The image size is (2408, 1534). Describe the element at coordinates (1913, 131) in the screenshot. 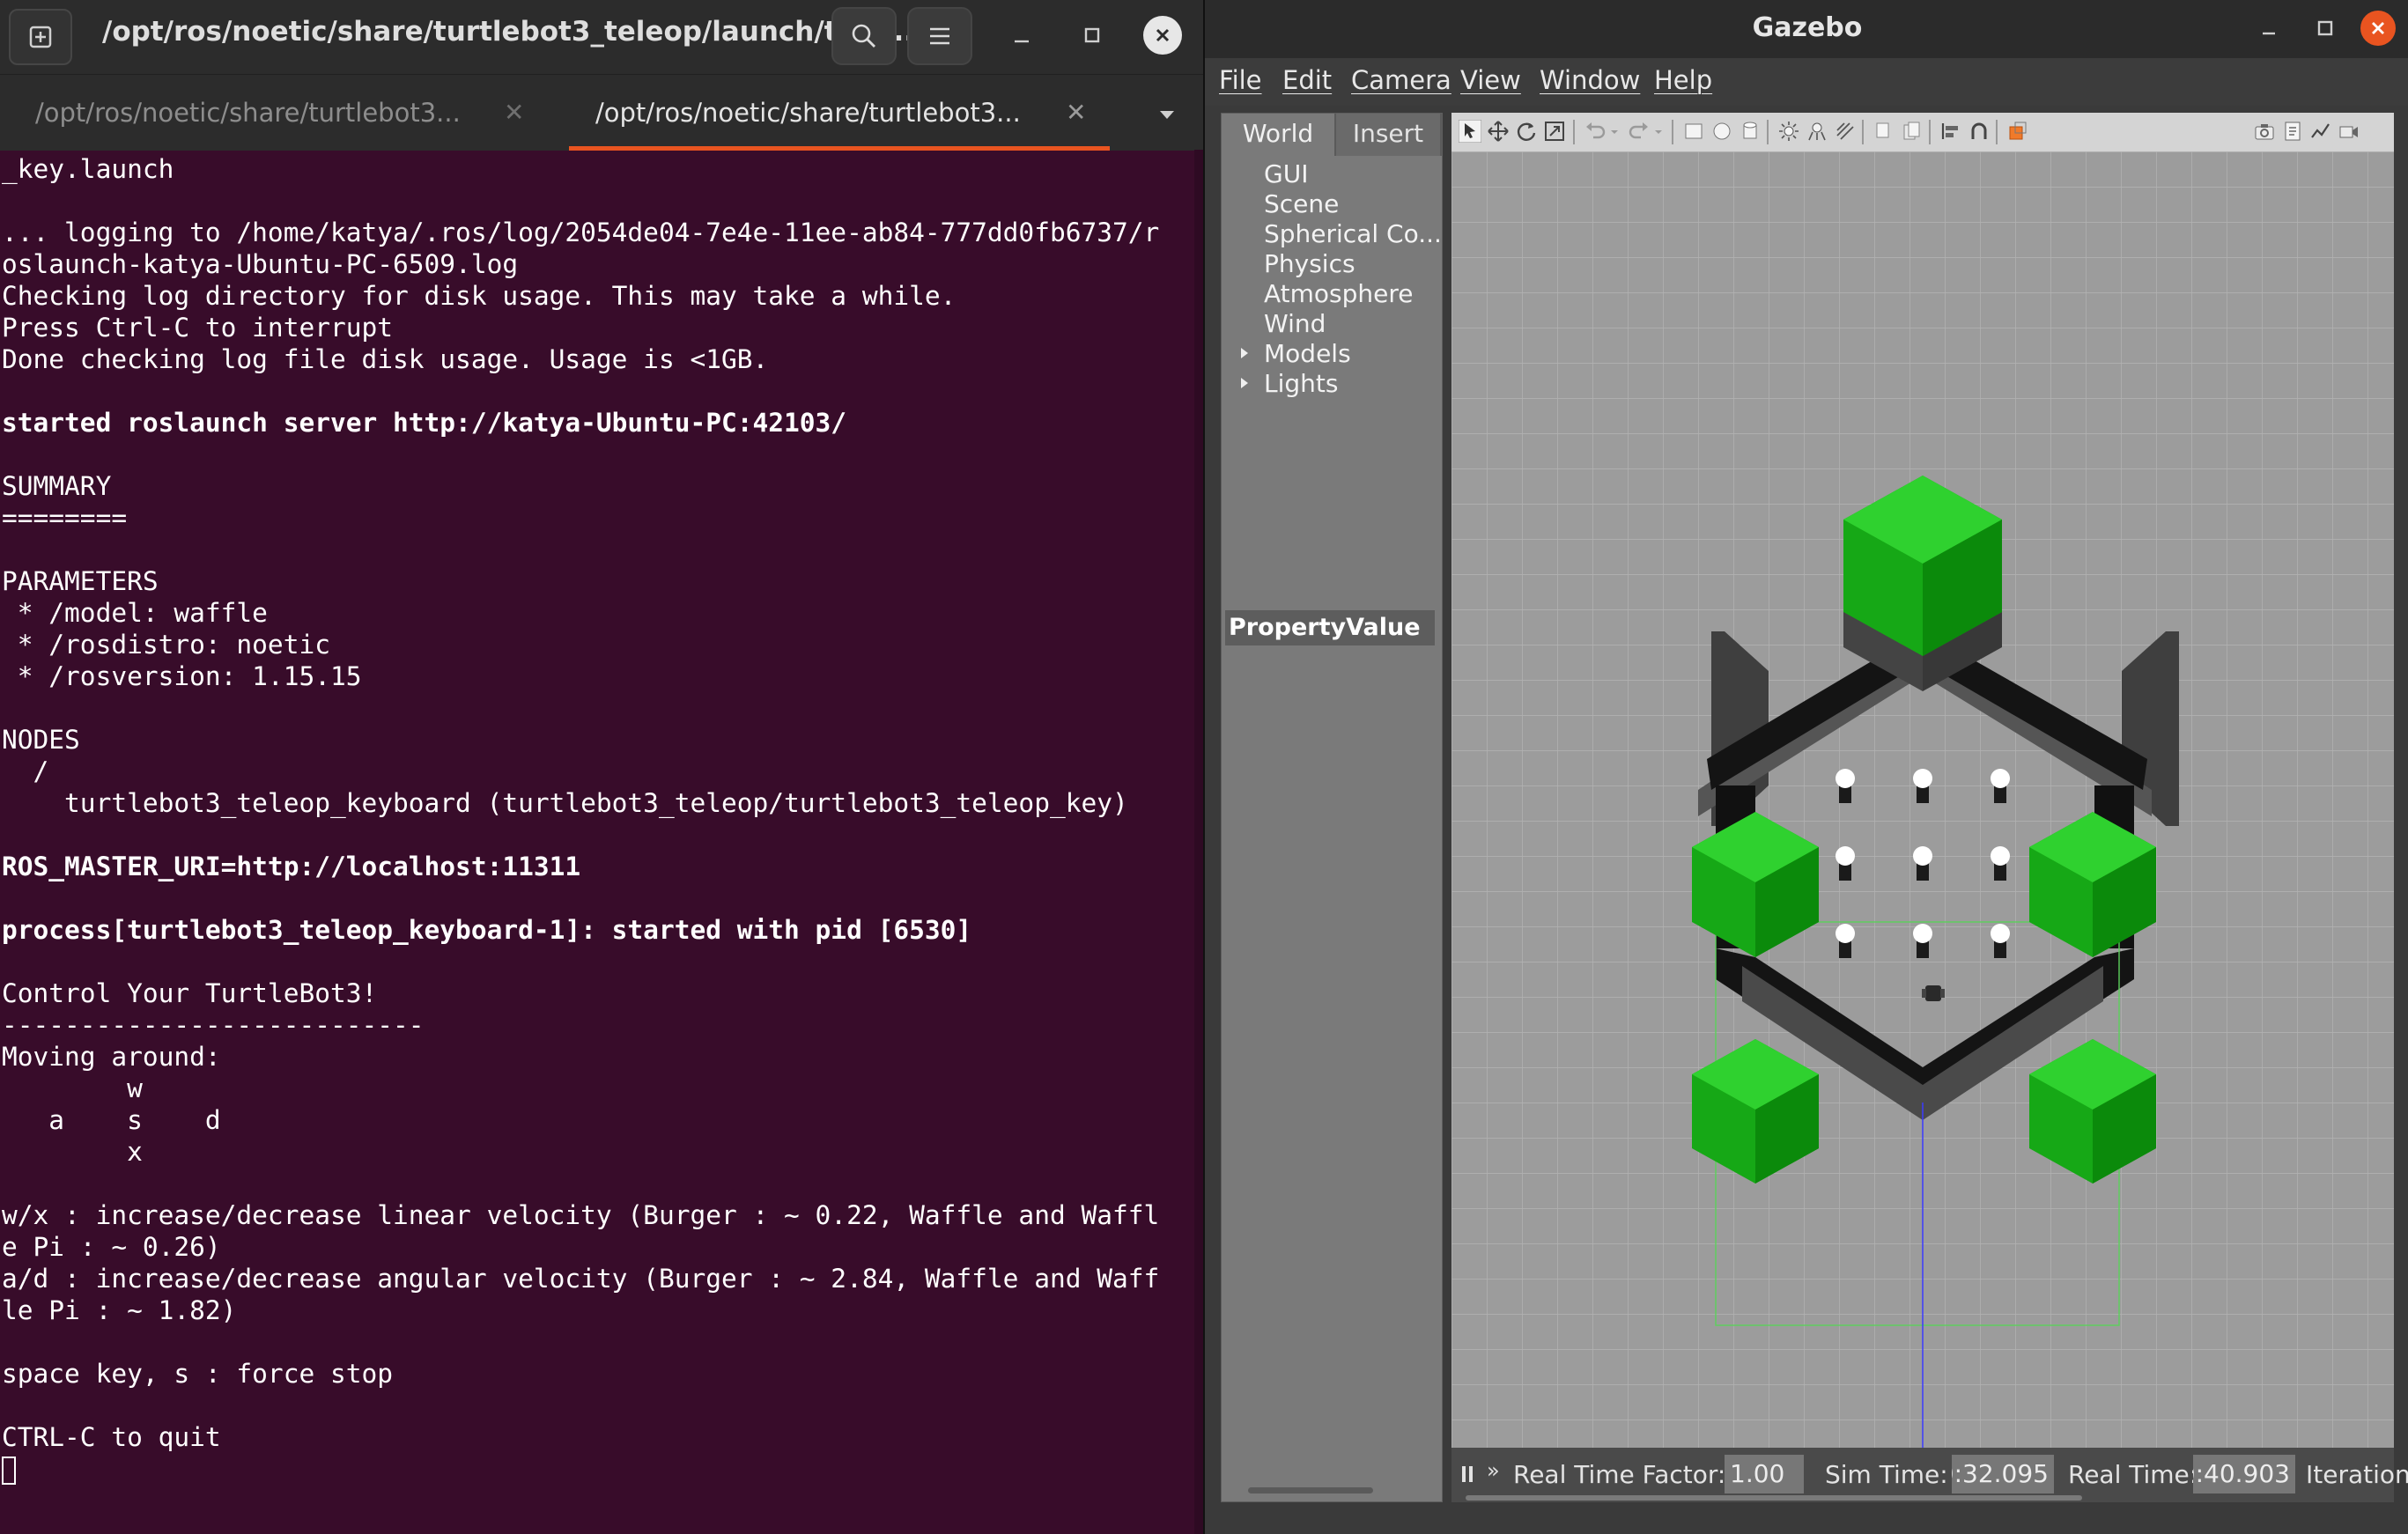

I see `paste-icon` at that location.